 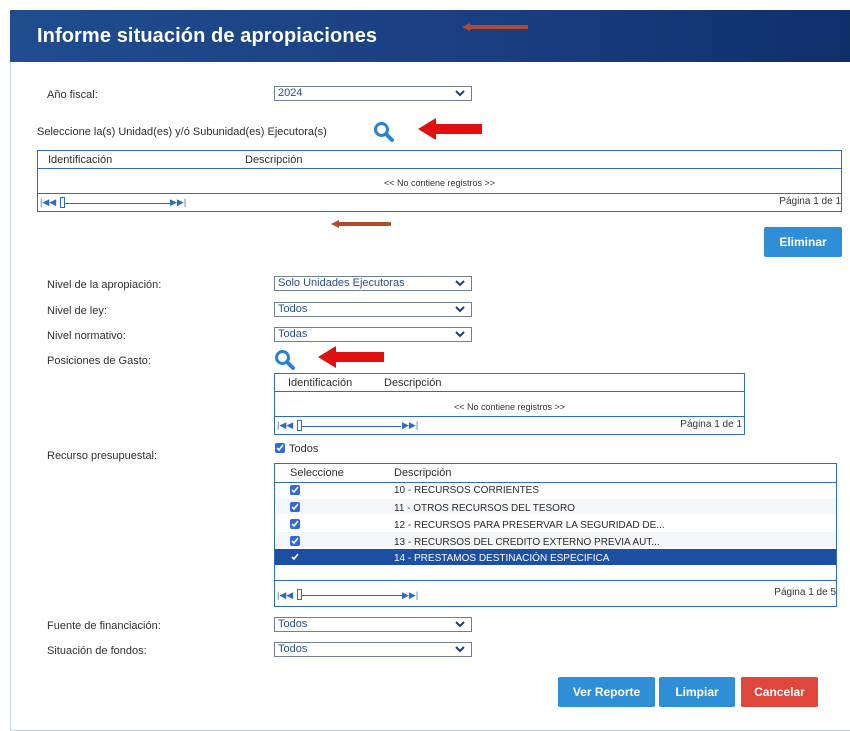 I want to click on view-report-button: Ver Reporte, so click(x=606, y=692).